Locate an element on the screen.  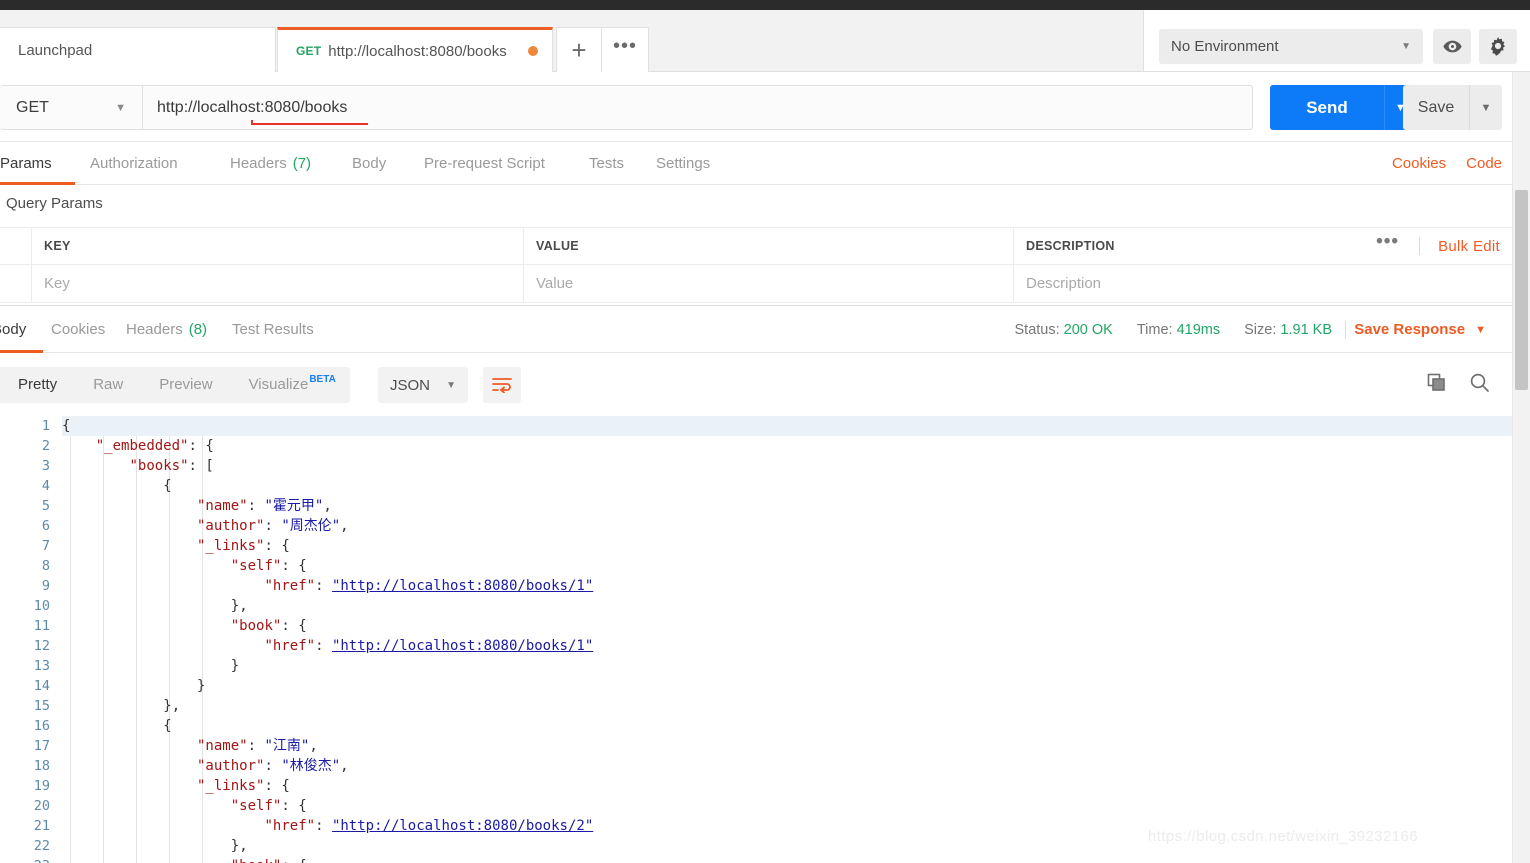
cookies-link: Cookies is located at coordinates (1419, 163).